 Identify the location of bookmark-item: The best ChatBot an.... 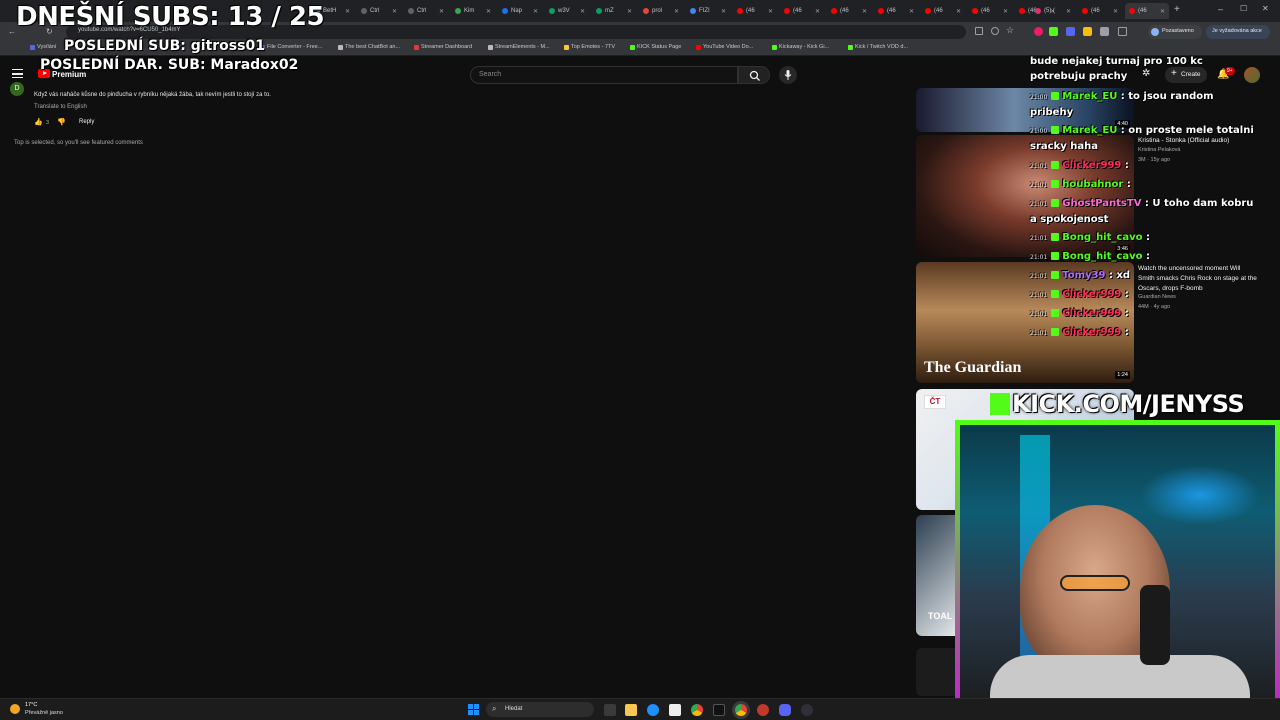
(369, 47).